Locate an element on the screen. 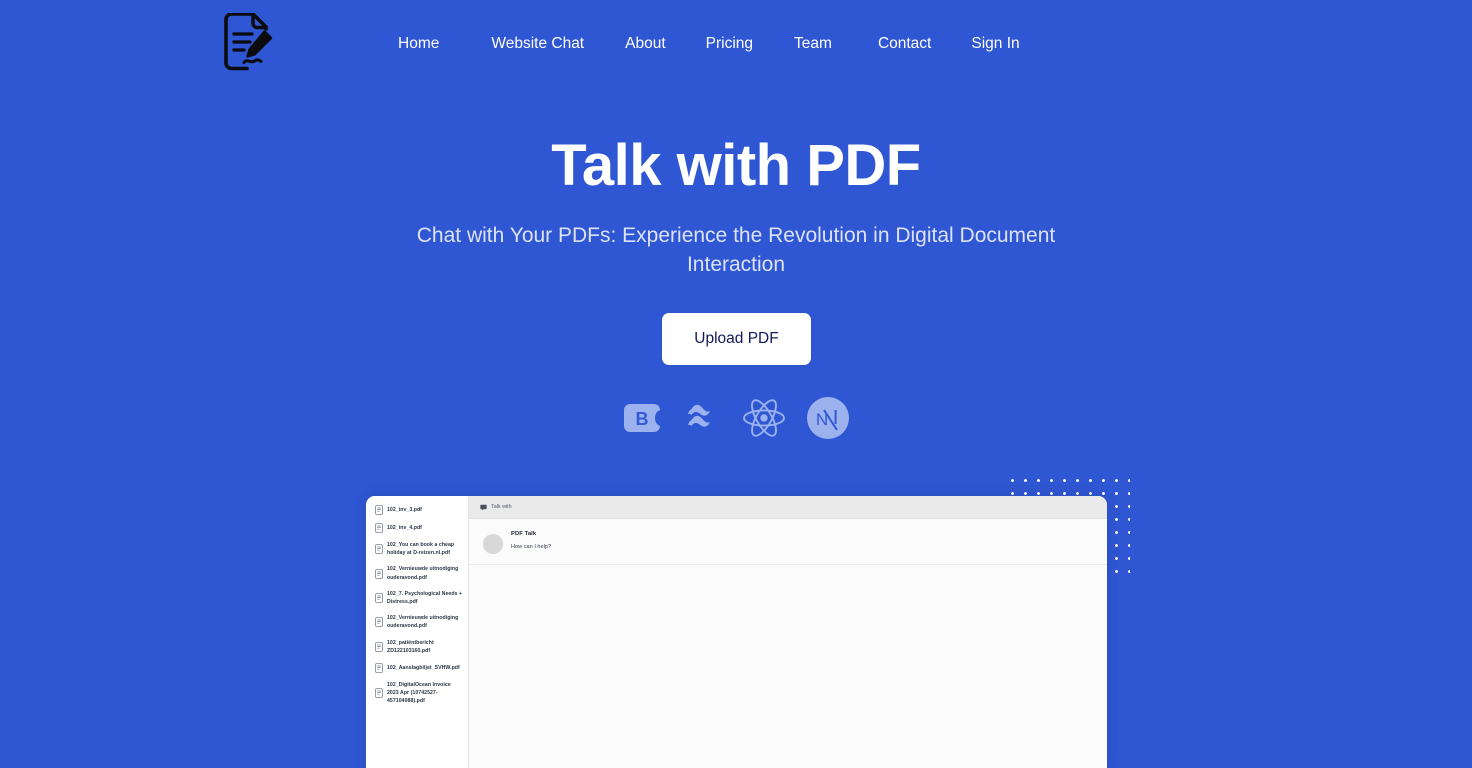 This screenshot has height=768, width=1472. nav-item-pricing: Pricing is located at coordinates (729, 44).